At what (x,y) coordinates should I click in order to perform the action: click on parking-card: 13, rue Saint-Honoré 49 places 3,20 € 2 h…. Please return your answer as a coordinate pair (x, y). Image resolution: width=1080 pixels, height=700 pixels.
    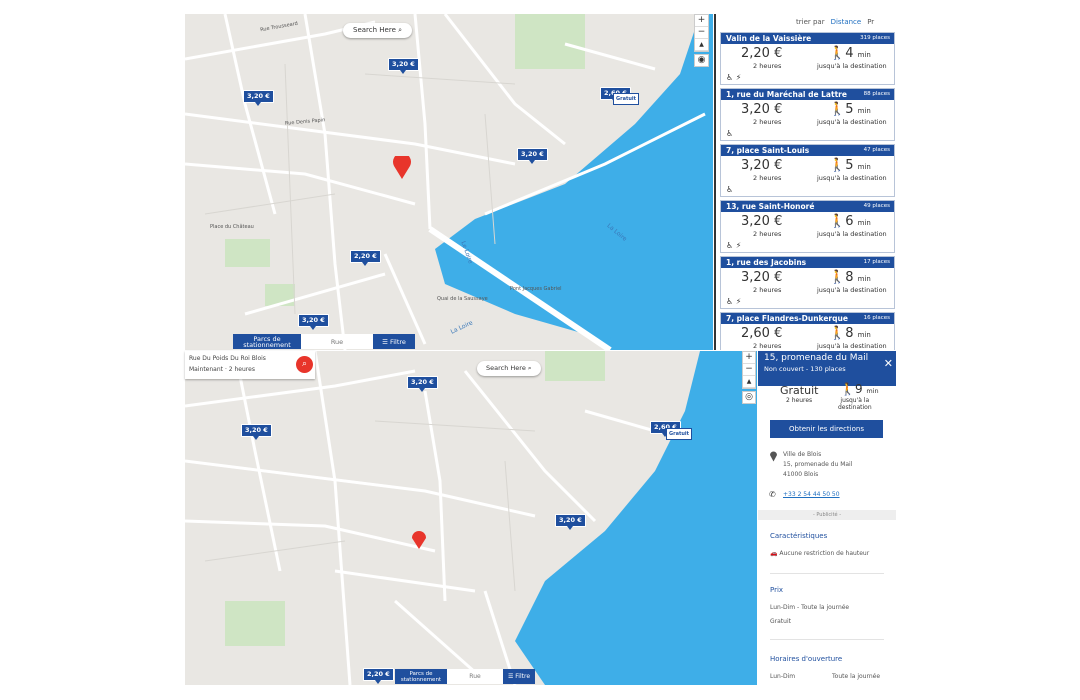
    Looking at the image, I should click on (807, 226).